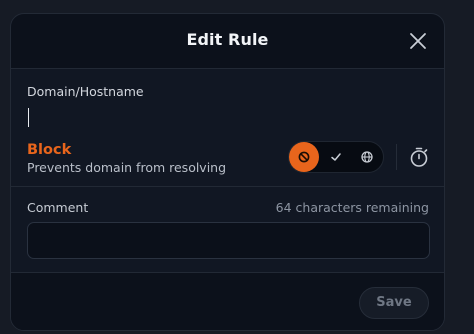 The width and height of the screenshot is (474, 334). I want to click on allow-mode-button, so click(336, 157).